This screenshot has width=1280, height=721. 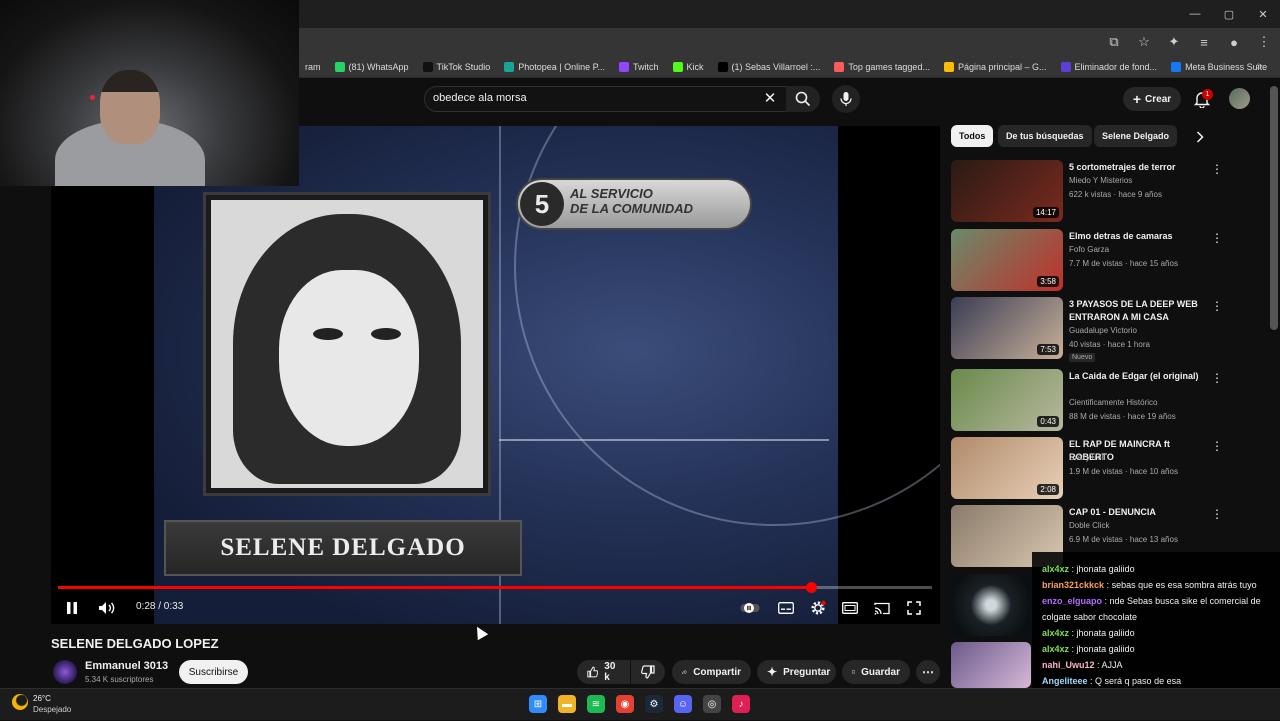 I want to click on recommendation-meta: 6.9 M de vistas · hace 13 años, so click(x=1123, y=539).